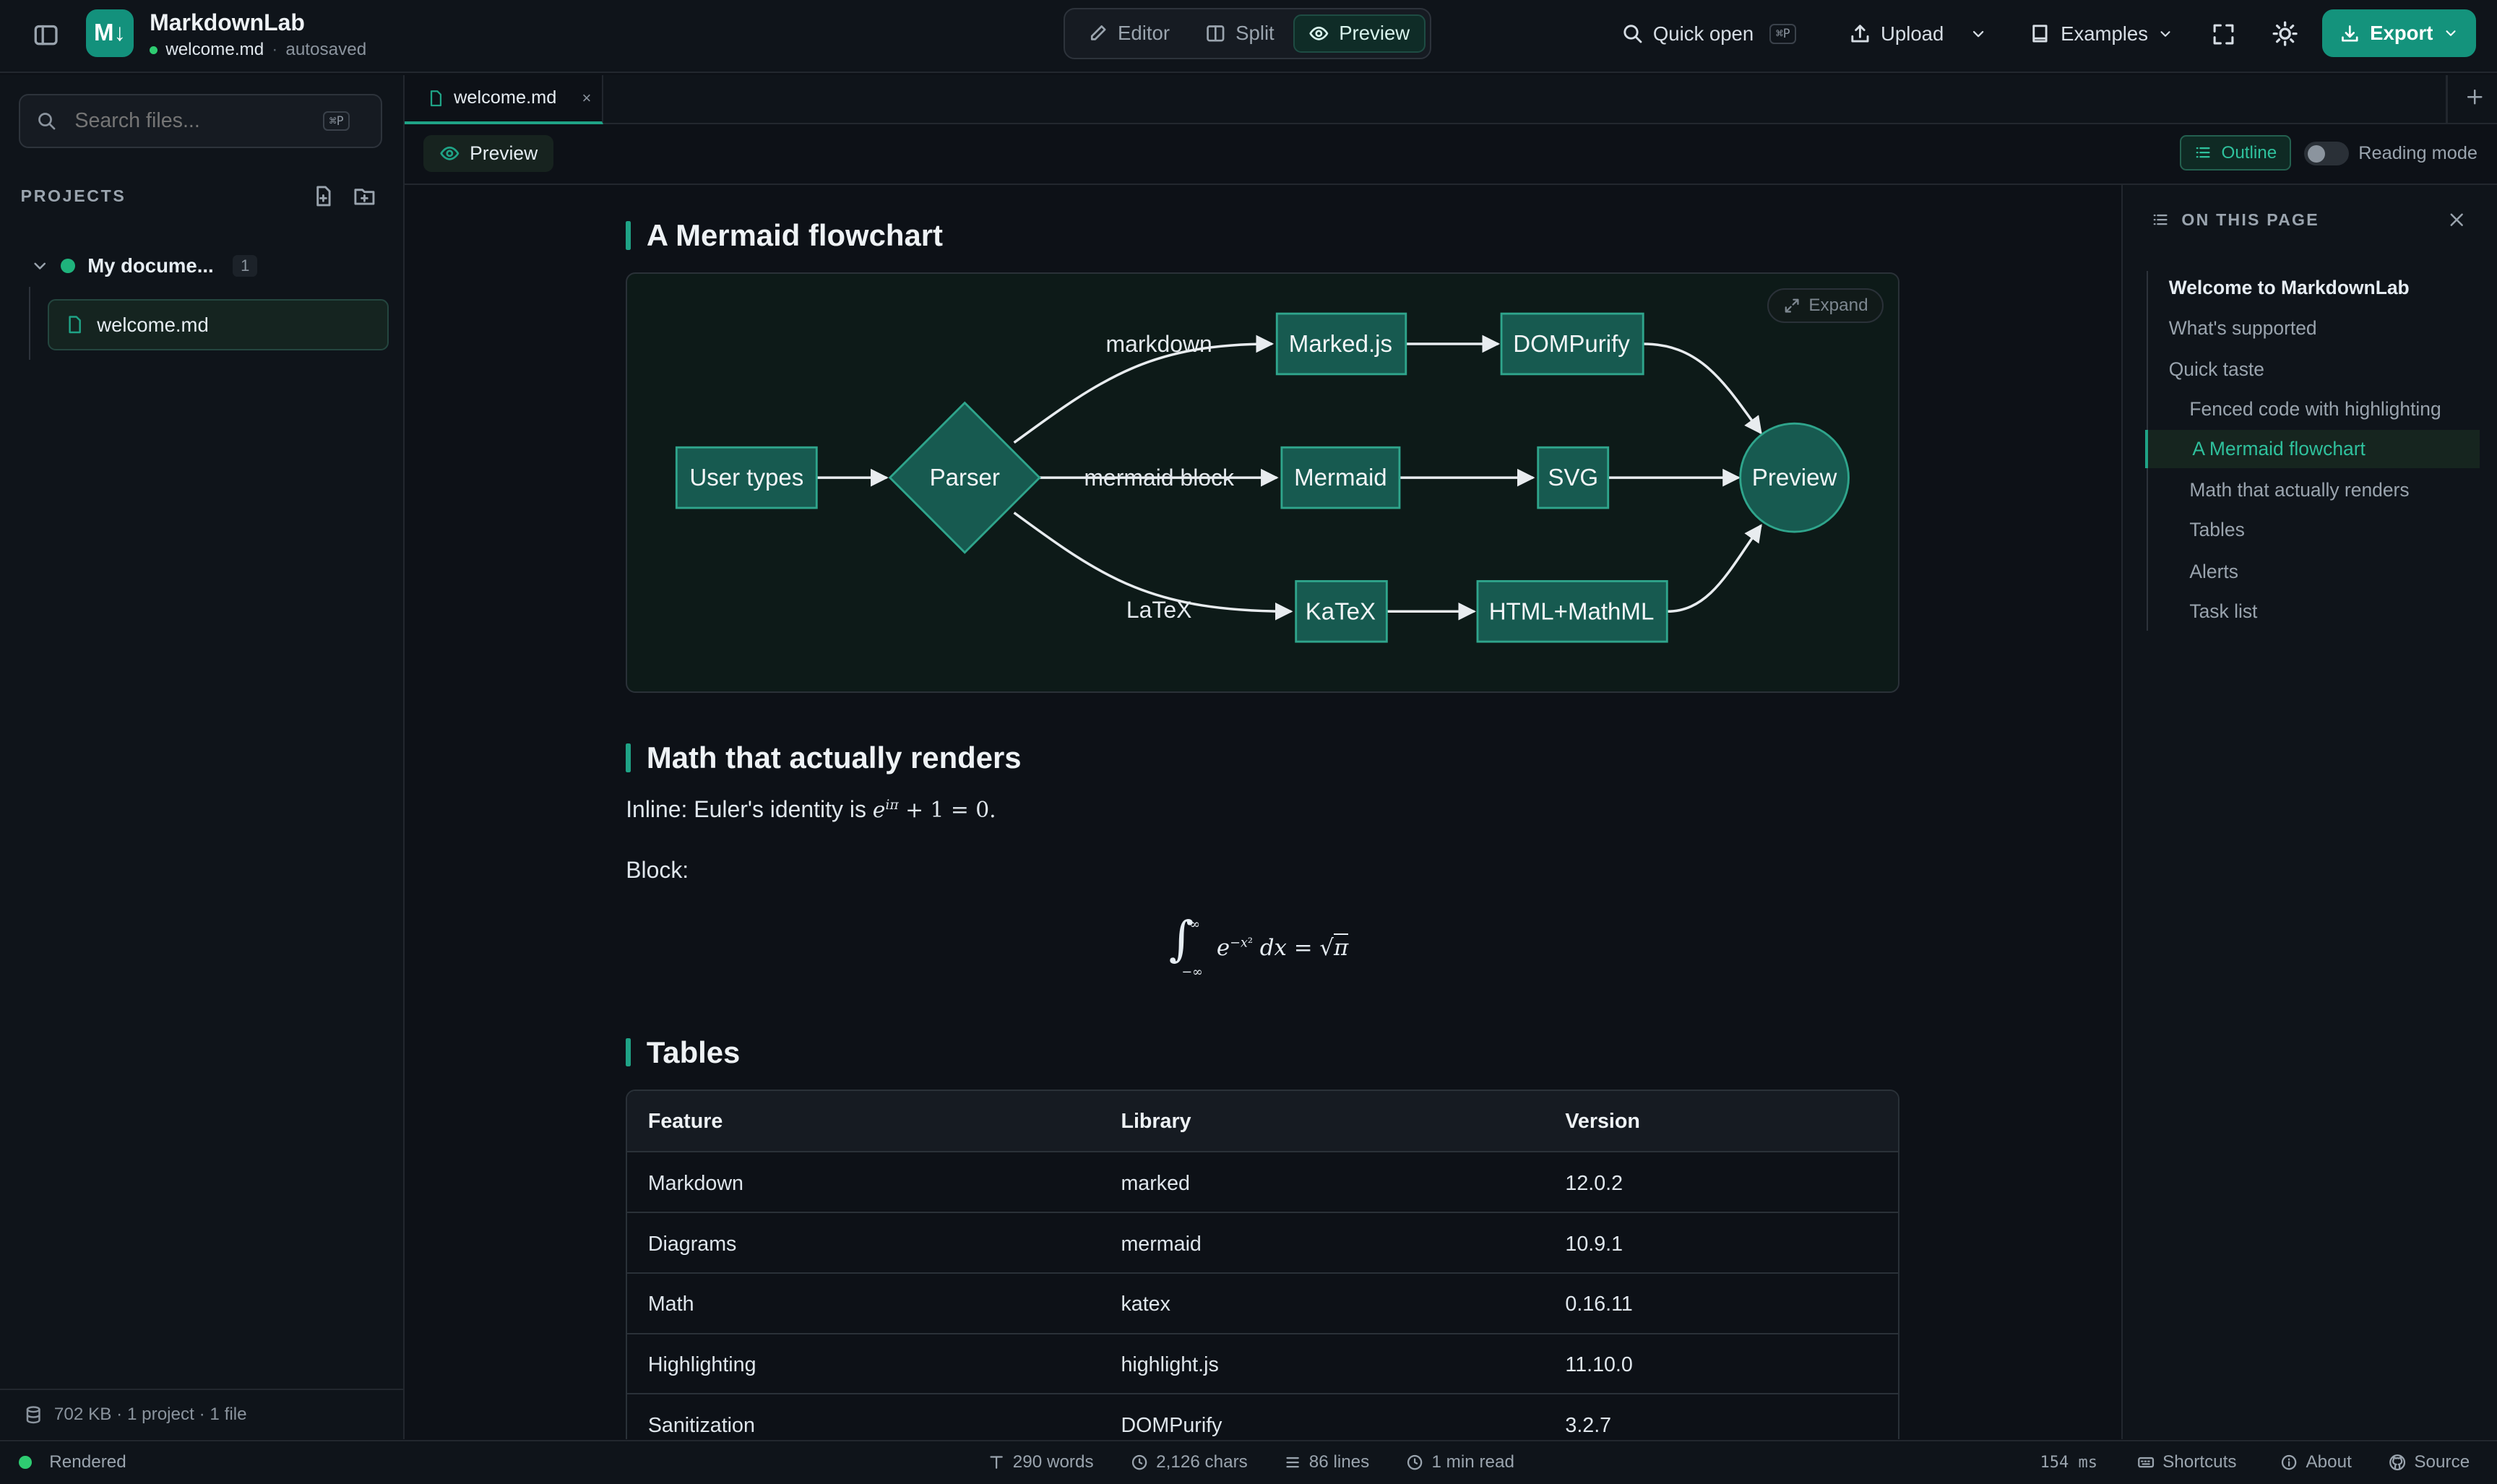 Image resolution: width=2497 pixels, height=1484 pixels. Describe the element at coordinates (1216, 33) in the screenshot. I see `split-icon` at that location.